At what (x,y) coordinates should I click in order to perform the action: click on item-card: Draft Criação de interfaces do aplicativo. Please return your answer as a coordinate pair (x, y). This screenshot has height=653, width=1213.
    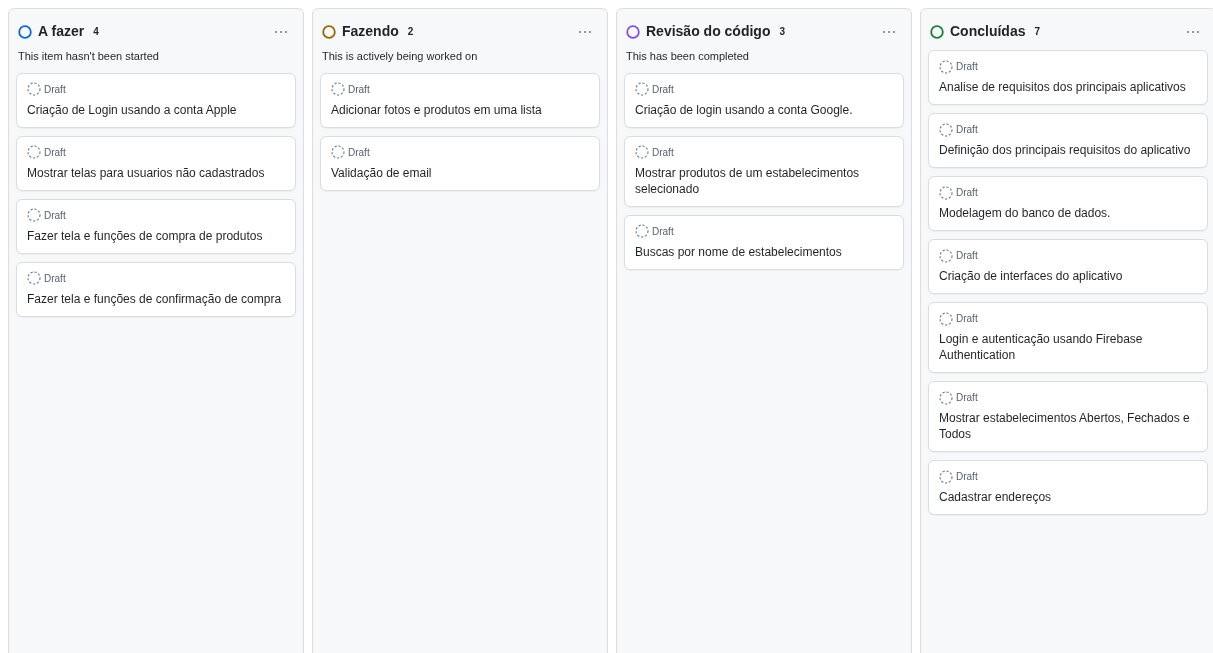
    Looking at the image, I should click on (1068, 266).